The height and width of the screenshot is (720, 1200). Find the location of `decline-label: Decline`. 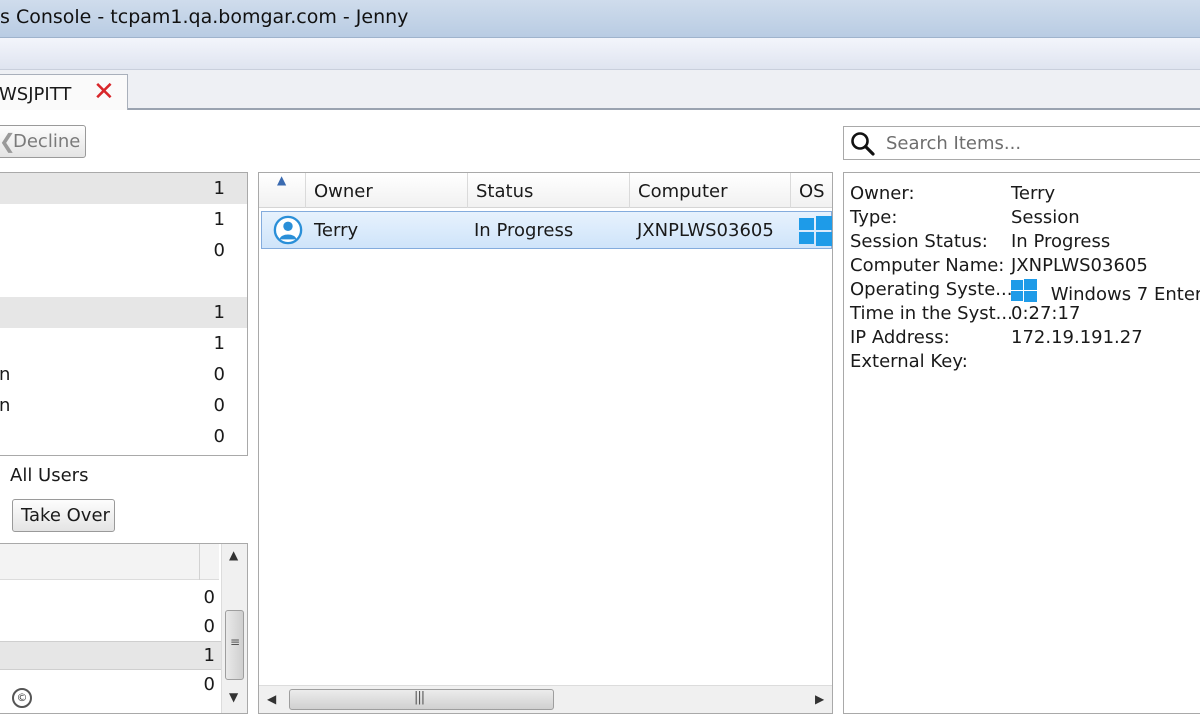

decline-label: Decline is located at coordinates (47, 141).